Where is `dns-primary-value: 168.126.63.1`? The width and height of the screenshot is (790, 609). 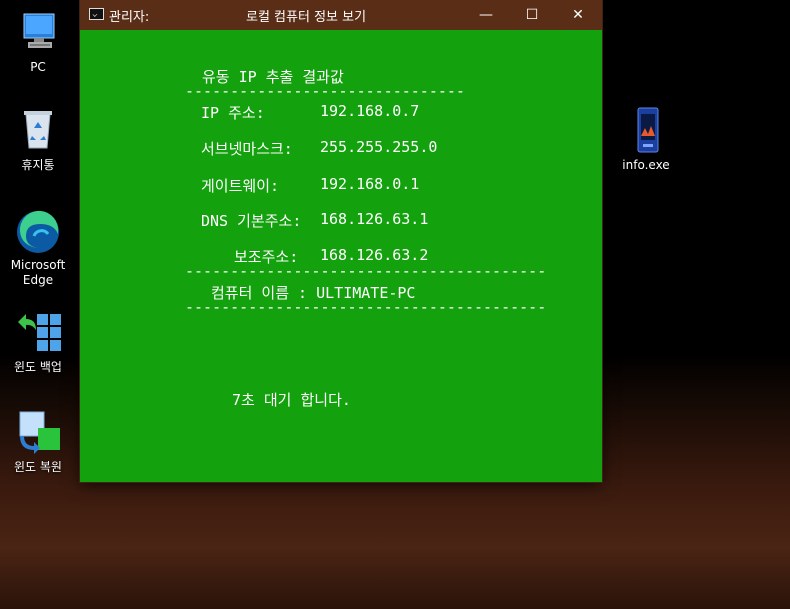
dns-primary-value: 168.126.63.1 is located at coordinates (374, 219).